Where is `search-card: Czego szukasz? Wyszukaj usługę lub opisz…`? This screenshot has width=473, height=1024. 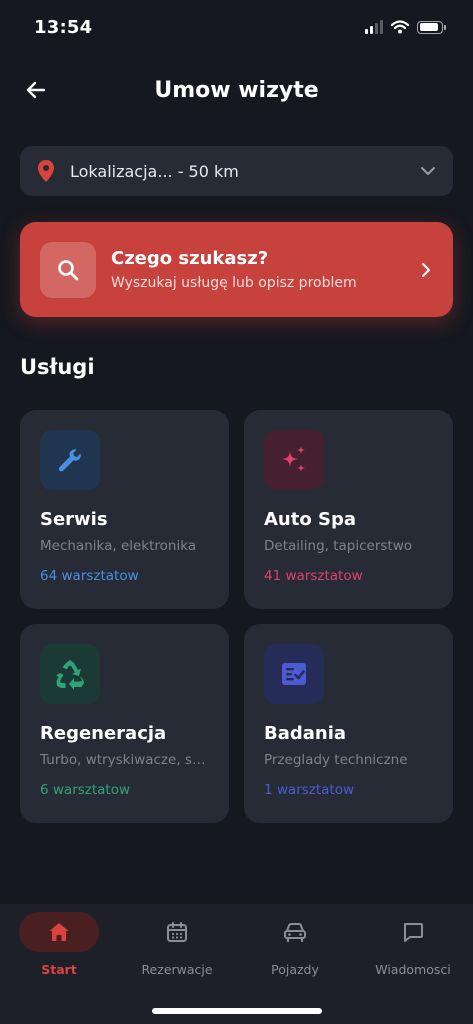
search-card: Czego szukasz? Wyszukaj usługę lub opisz… is located at coordinates (236, 269).